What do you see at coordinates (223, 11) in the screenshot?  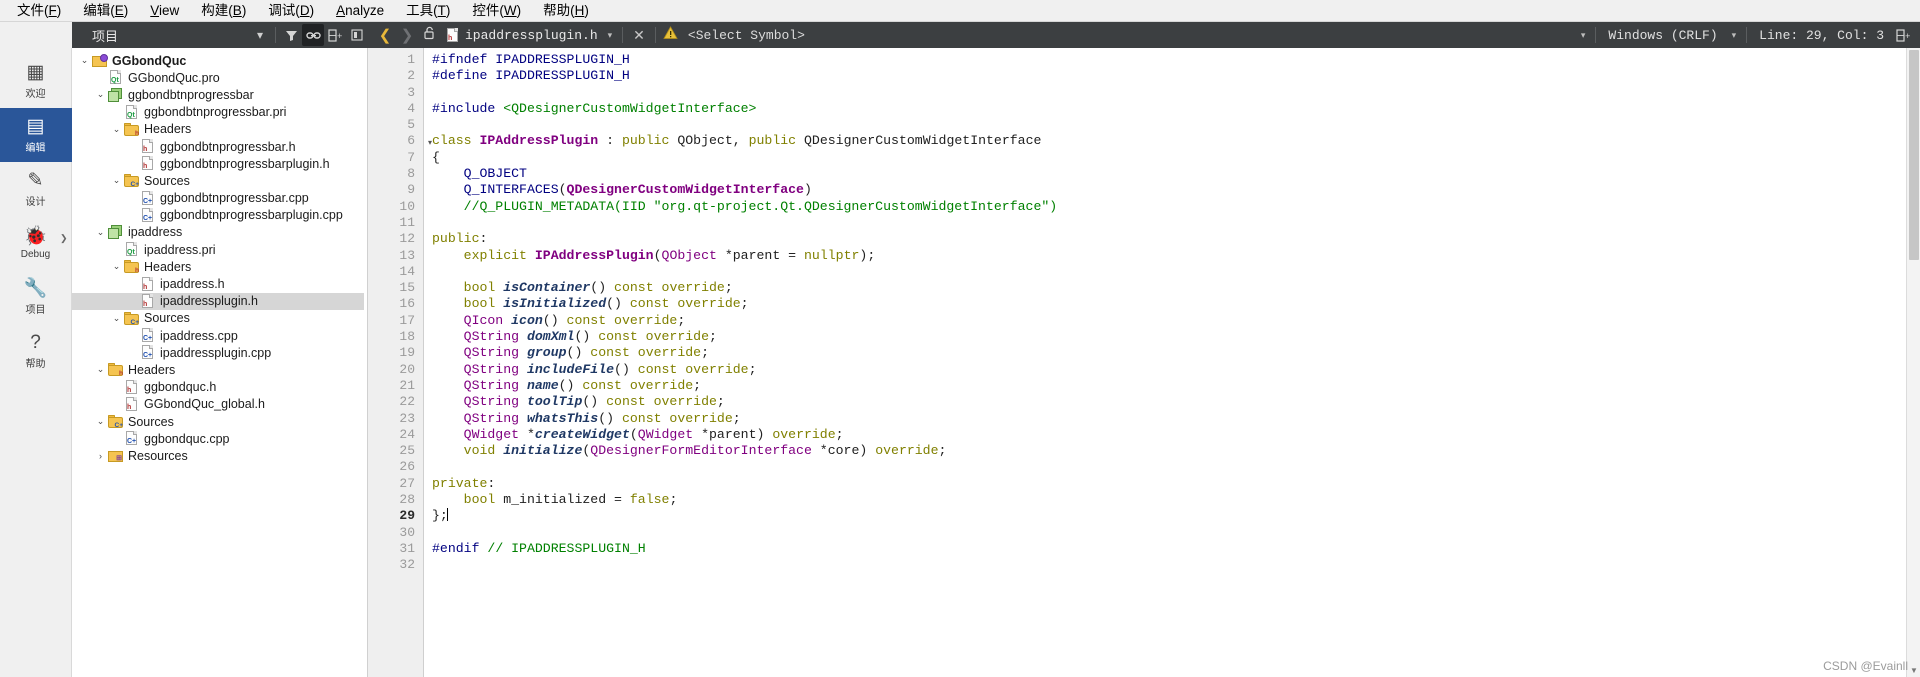 I see `menu-item-4: 构建(B)` at bounding box center [223, 11].